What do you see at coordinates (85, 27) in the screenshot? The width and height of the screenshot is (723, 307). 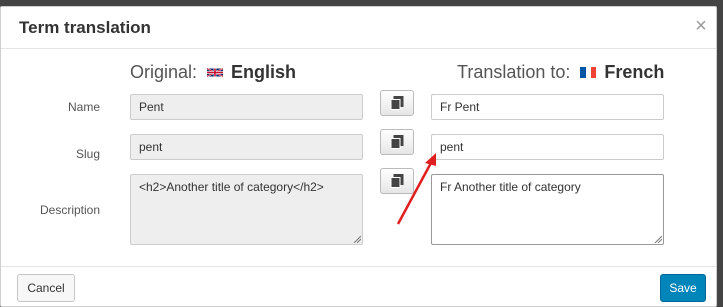 I see `dialog-title: Term translation` at bounding box center [85, 27].